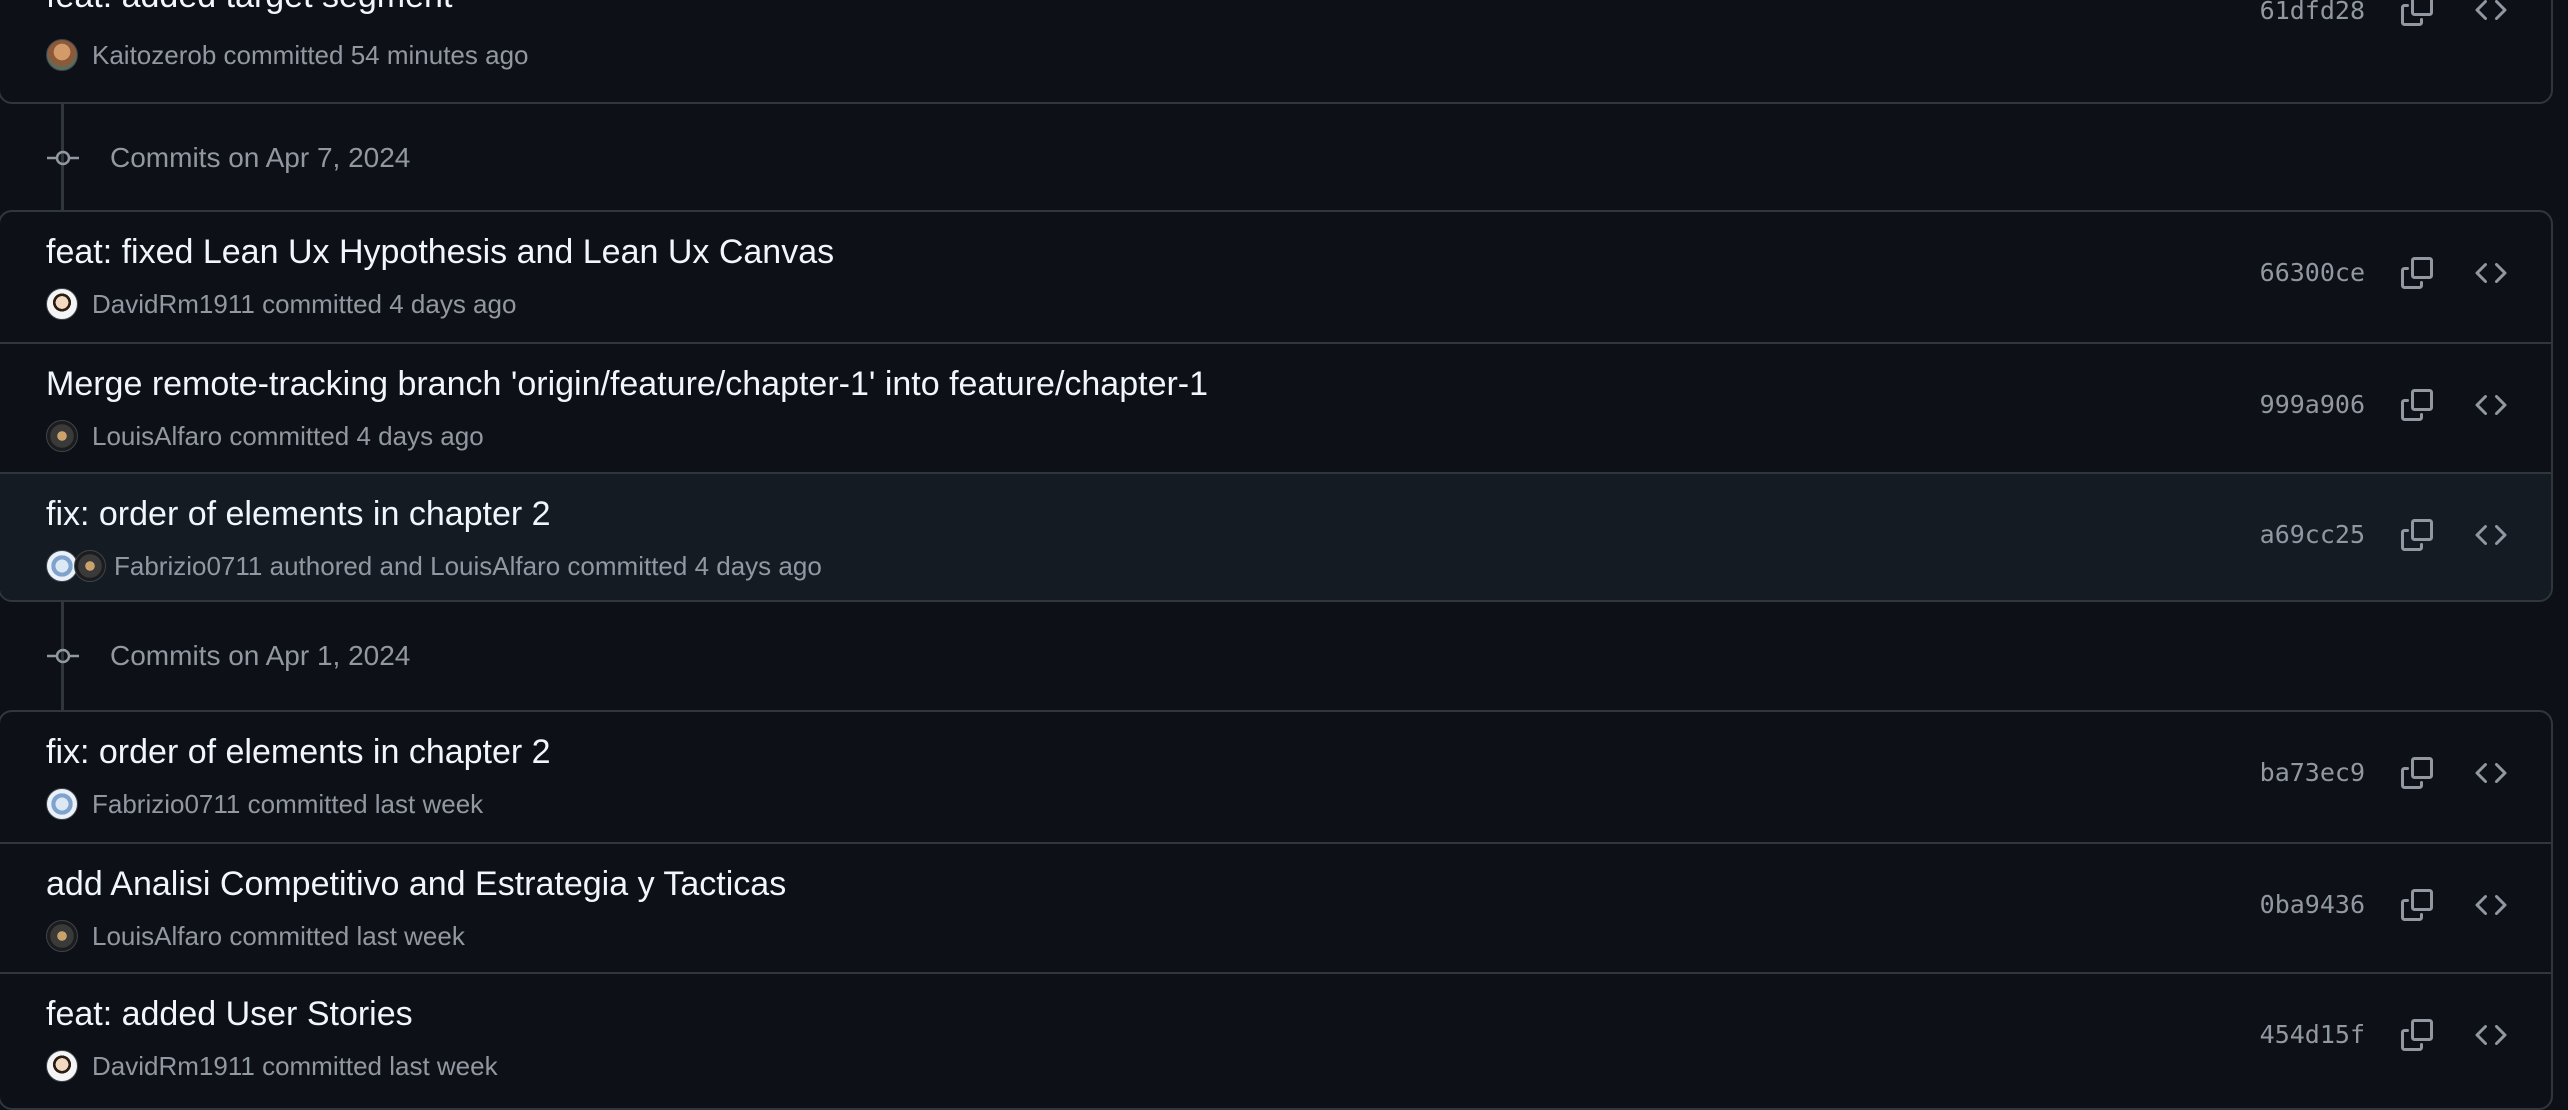  Describe the element at coordinates (2312, 904) in the screenshot. I see `commit-sha: 0ba9436` at that location.